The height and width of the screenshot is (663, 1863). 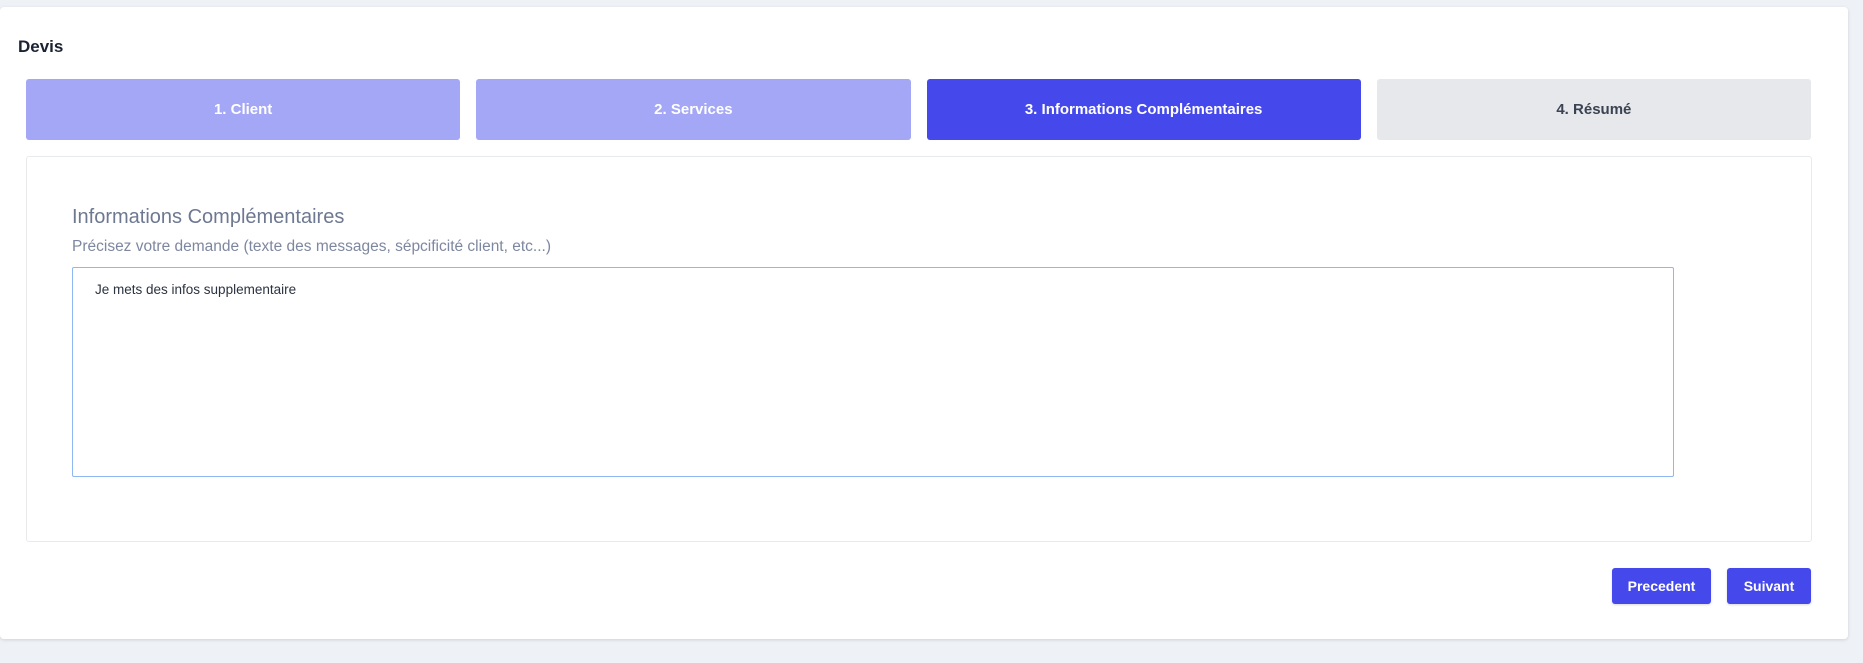 I want to click on step-resume: 4. Résumé, so click(x=1593, y=109).